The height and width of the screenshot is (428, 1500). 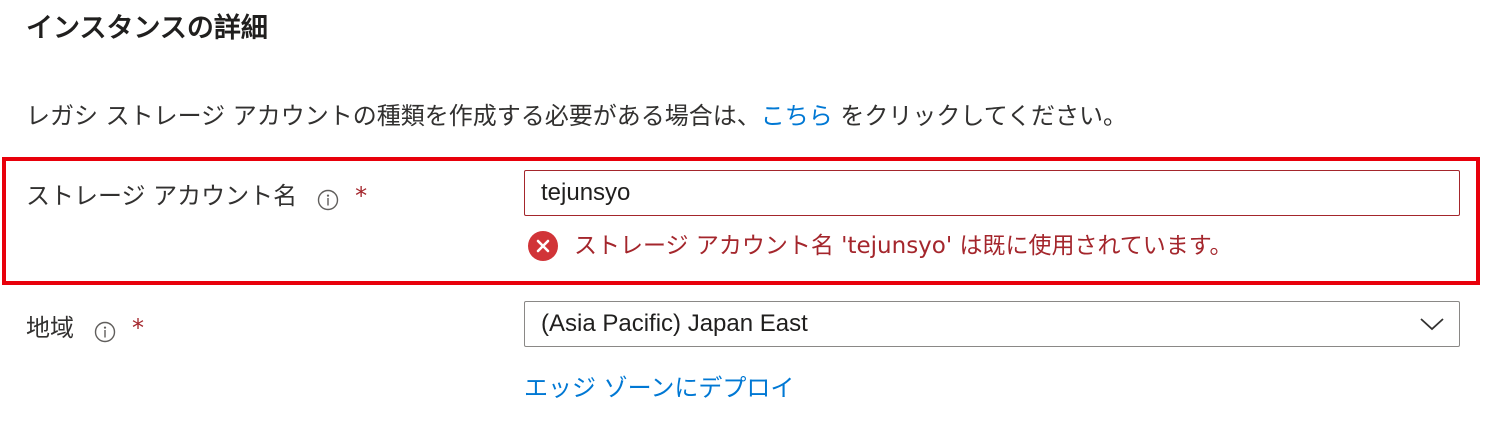 What do you see at coordinates (393, 116) in the screenshot?
I see `legacy-notice-prefix: レガシ ストレージ アカウントの種類を作成する必要がある場合は、` at bounding box center [393, 116].